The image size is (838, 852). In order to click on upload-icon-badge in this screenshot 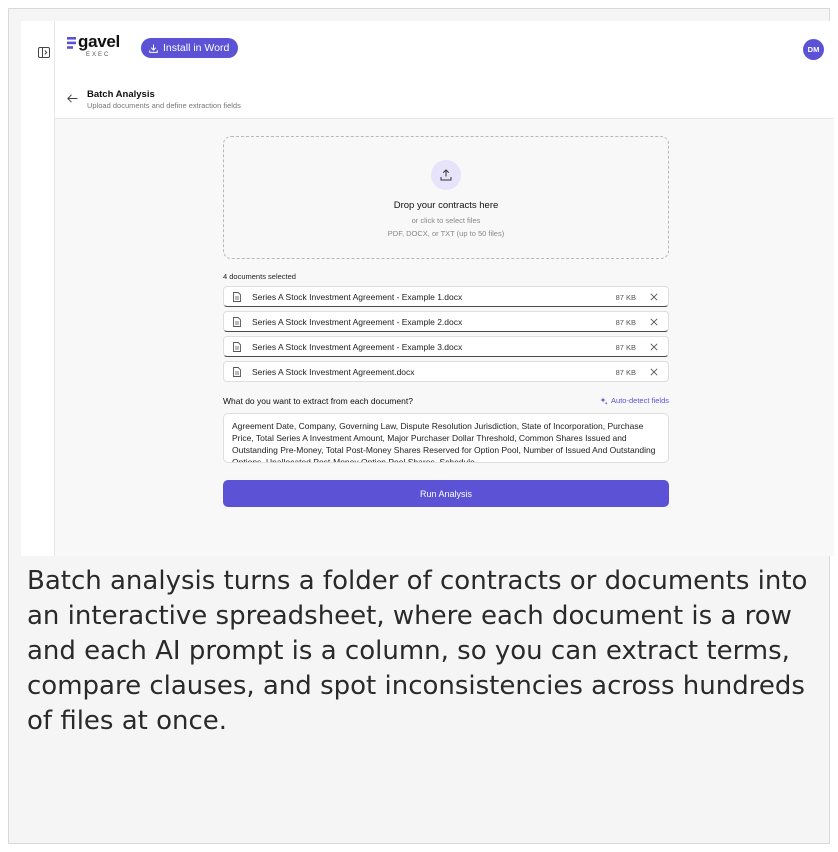, I will do `click(446, 175)`.